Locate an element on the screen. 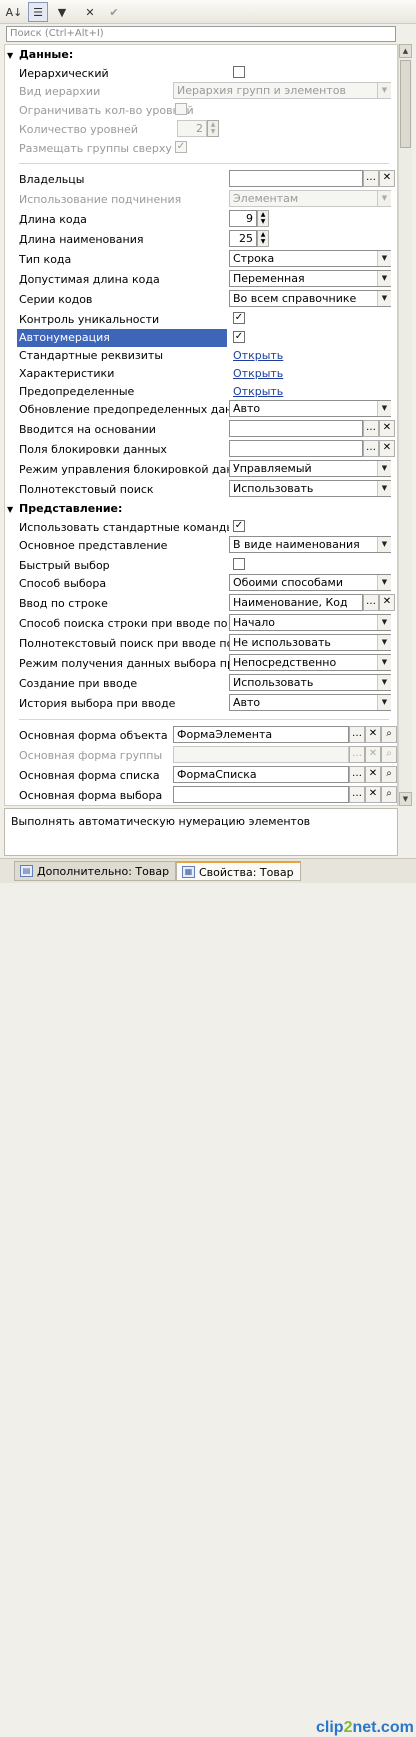 The height and width of the screenshot is (1737, 416). choice-history-select: Авто is located at coordinates (310, 702).